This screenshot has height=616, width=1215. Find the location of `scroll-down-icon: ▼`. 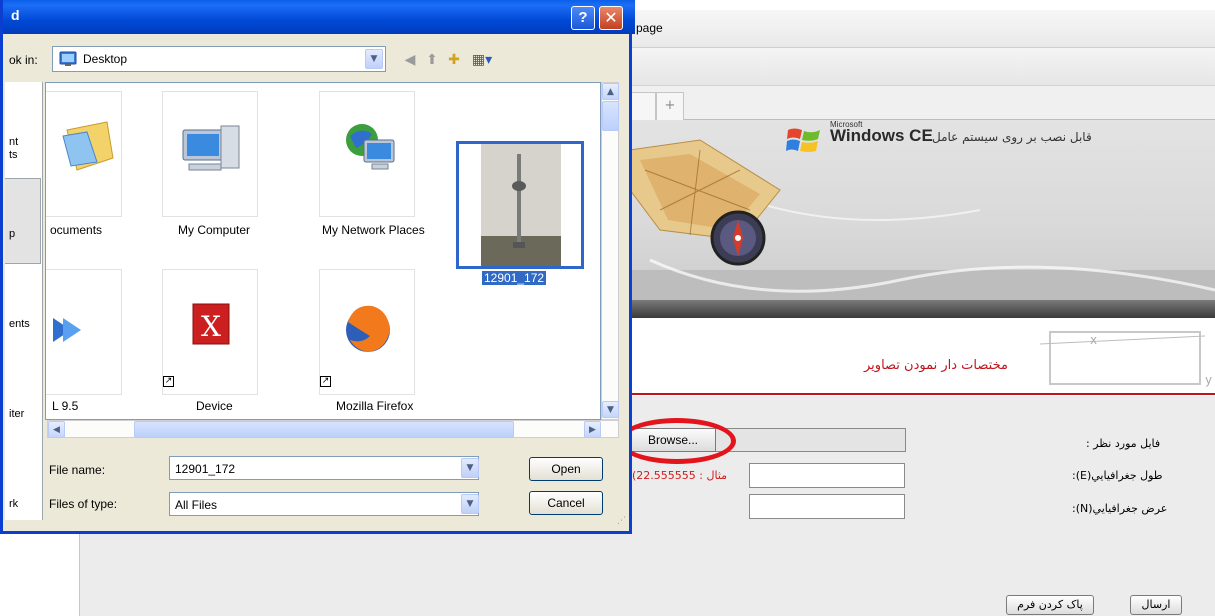

scroll-down-icon: ▼ is located at coordinates (610, 409).